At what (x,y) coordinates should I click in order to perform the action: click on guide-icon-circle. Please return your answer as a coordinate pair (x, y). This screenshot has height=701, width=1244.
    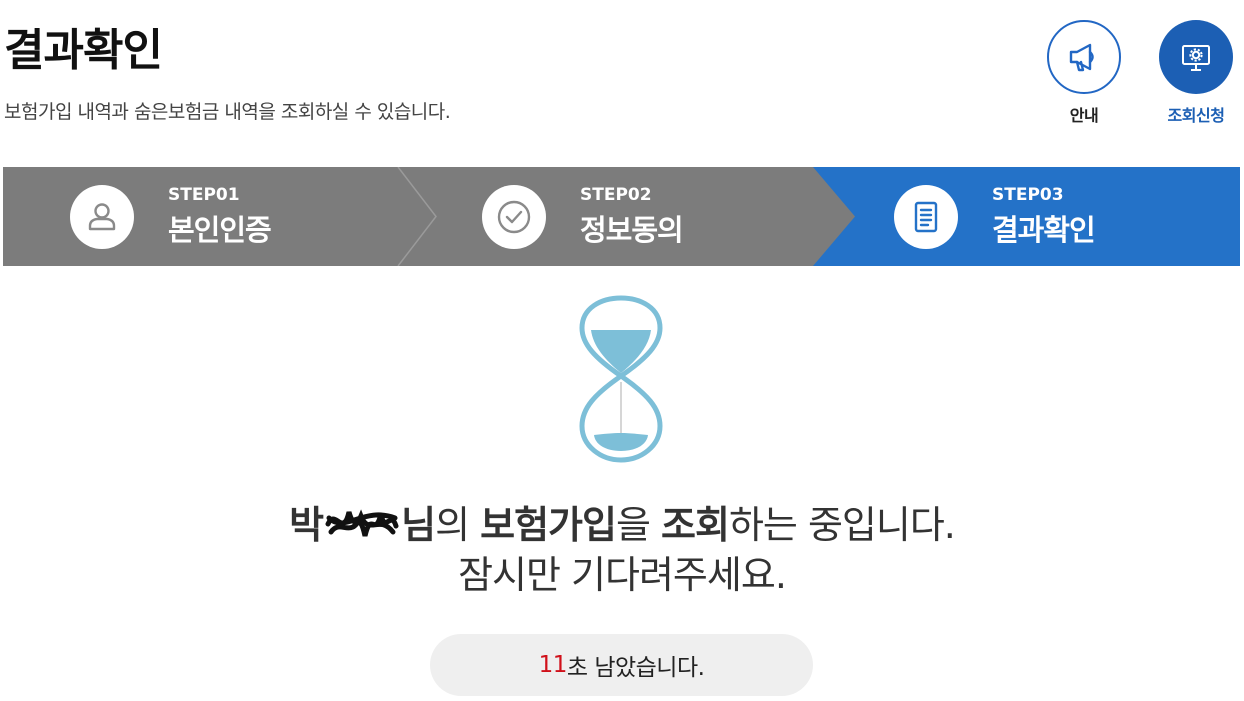
    Looking at the image, I should click on (1084, 57).